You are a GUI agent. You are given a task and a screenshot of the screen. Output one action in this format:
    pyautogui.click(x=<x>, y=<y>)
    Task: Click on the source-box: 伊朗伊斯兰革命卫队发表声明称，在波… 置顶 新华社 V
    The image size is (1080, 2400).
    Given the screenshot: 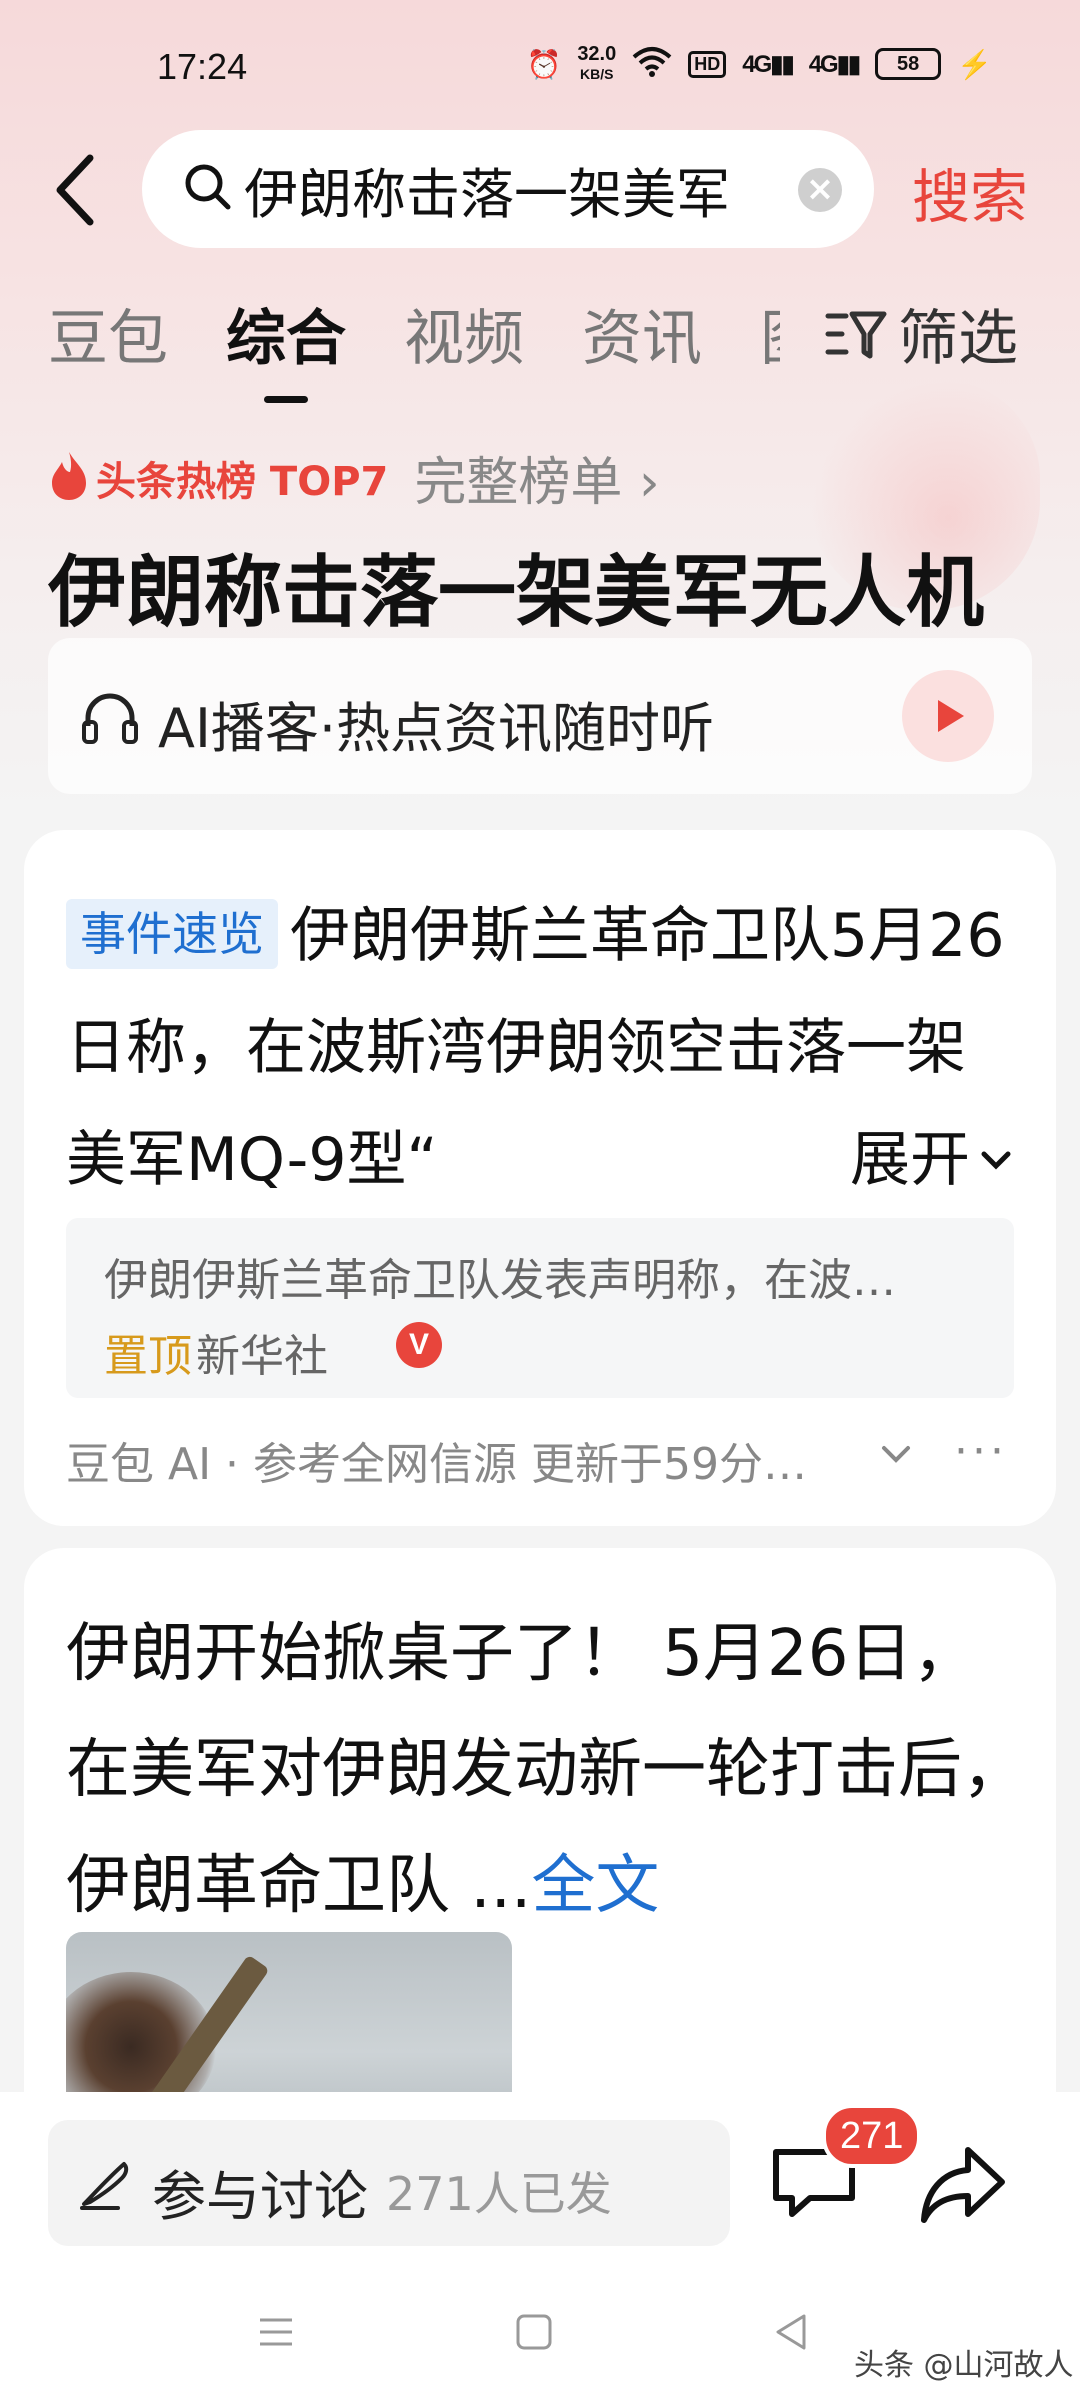 What is the action you would take?
    pyautogui.click(x=540, y=1308)
    